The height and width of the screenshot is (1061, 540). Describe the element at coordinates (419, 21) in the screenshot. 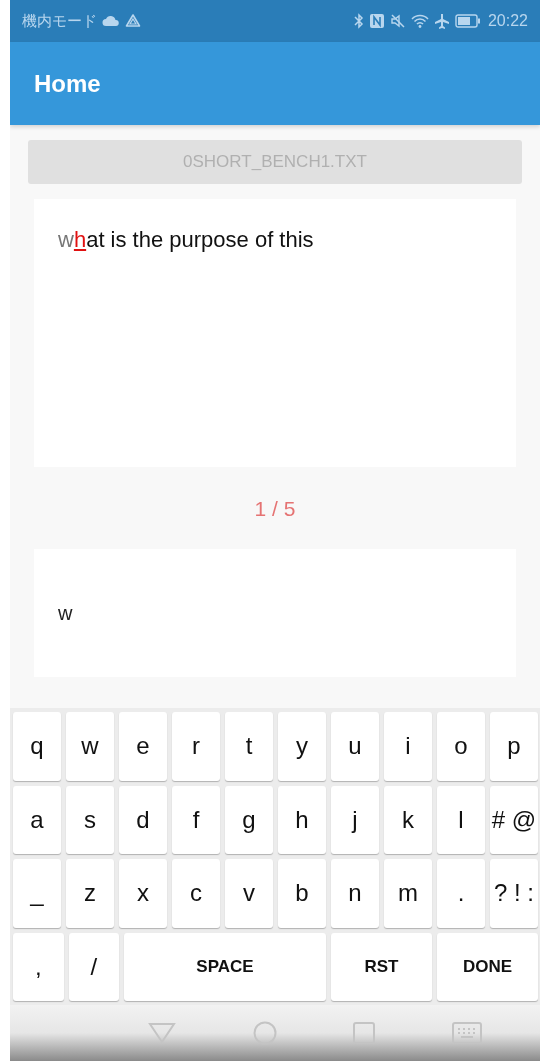

I see `wifi-icon` at that location.